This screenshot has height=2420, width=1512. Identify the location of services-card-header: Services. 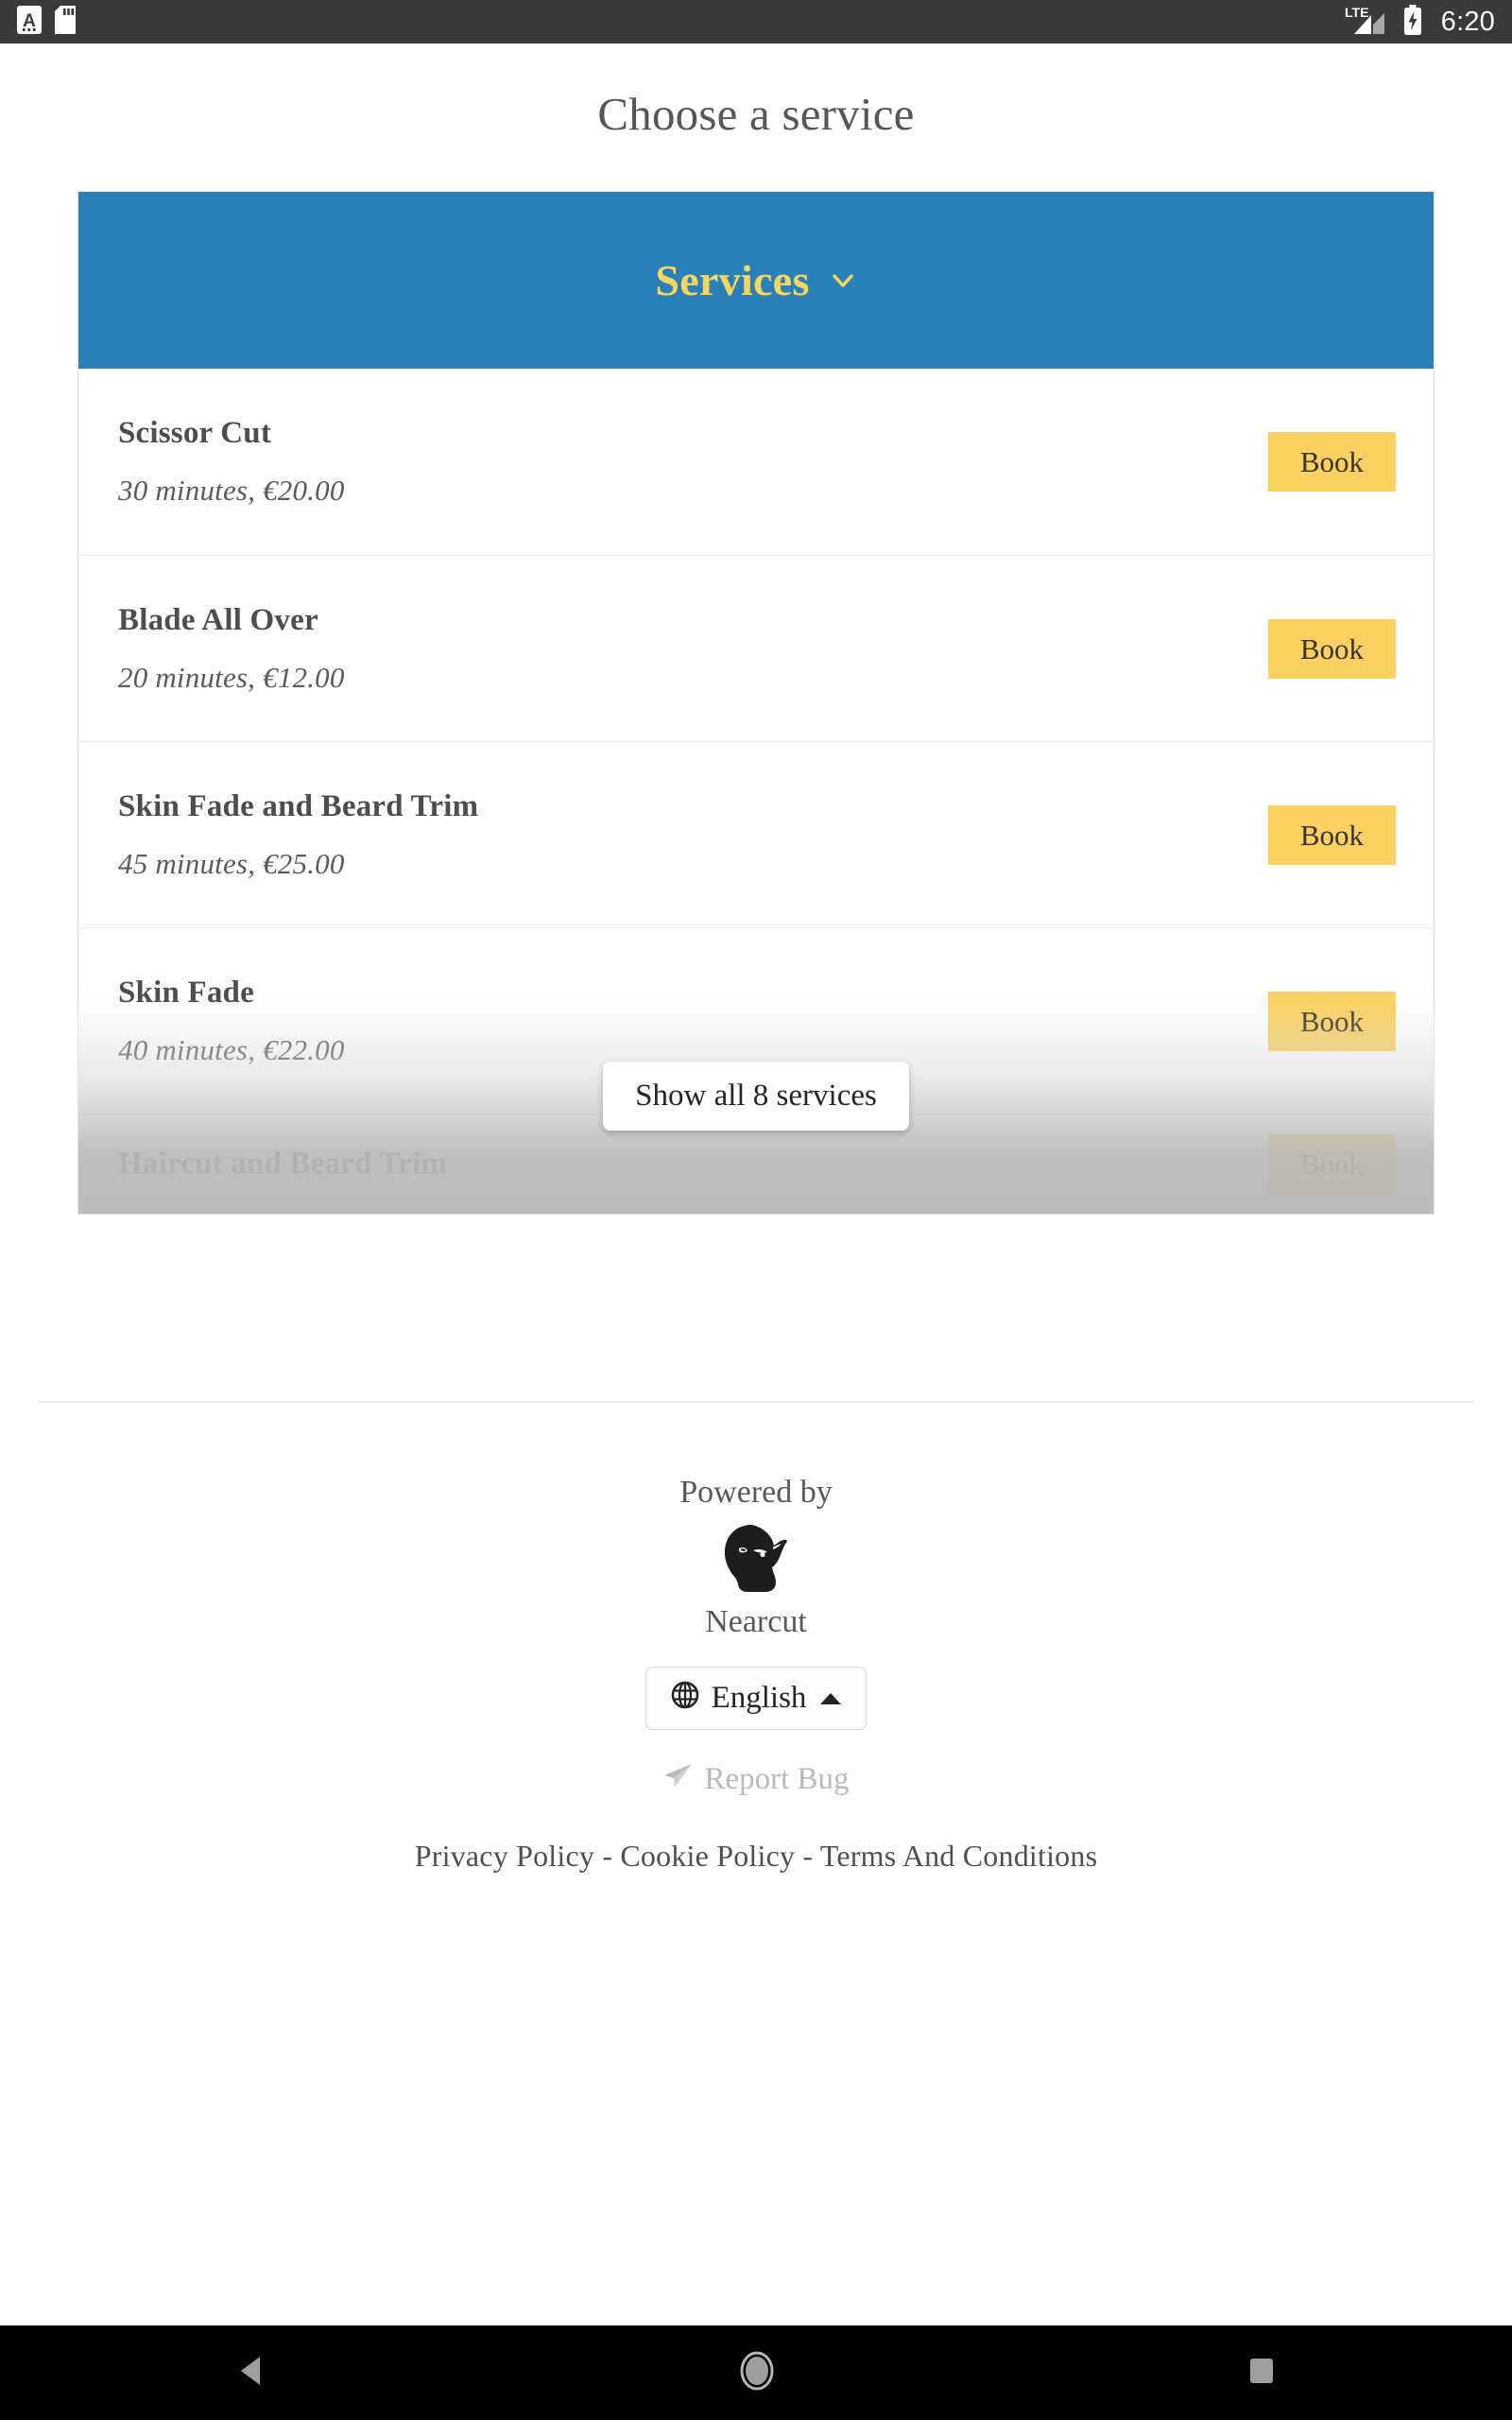
(756, 280).